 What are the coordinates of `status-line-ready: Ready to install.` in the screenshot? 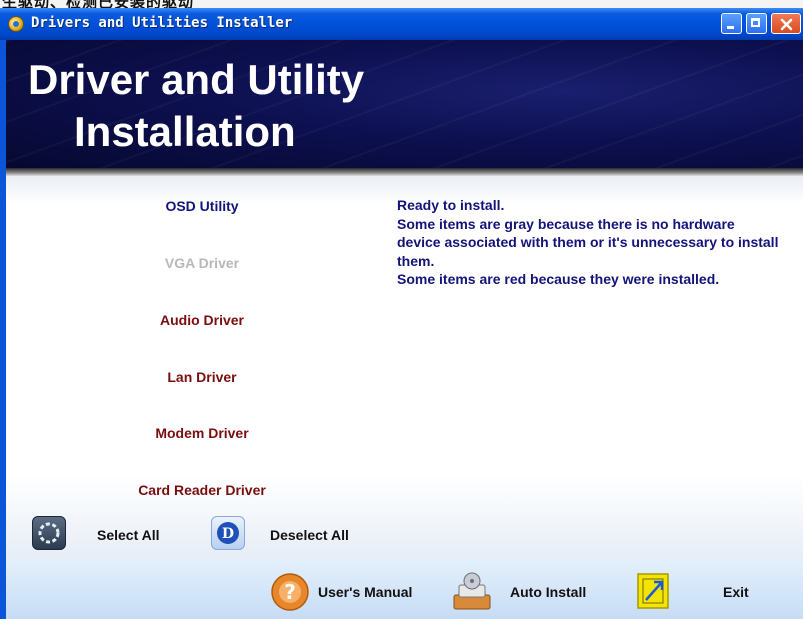 It's located at (451, 205).